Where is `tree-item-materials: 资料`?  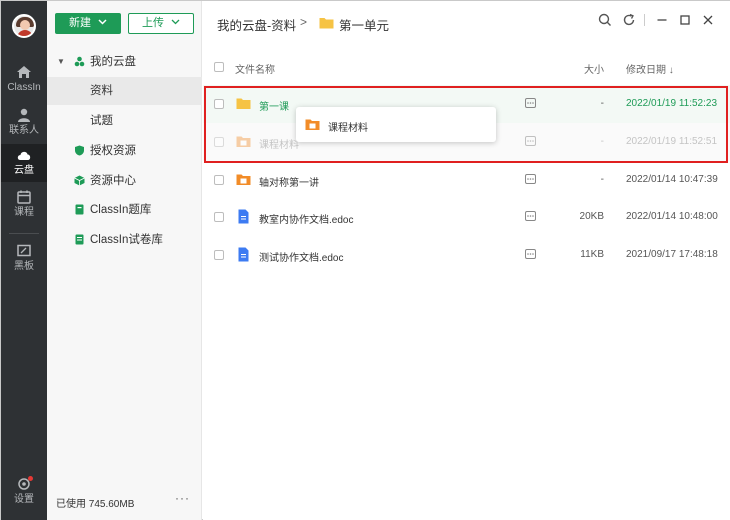 tree-item-materials: 资料 is located at coordinates (124, 91).